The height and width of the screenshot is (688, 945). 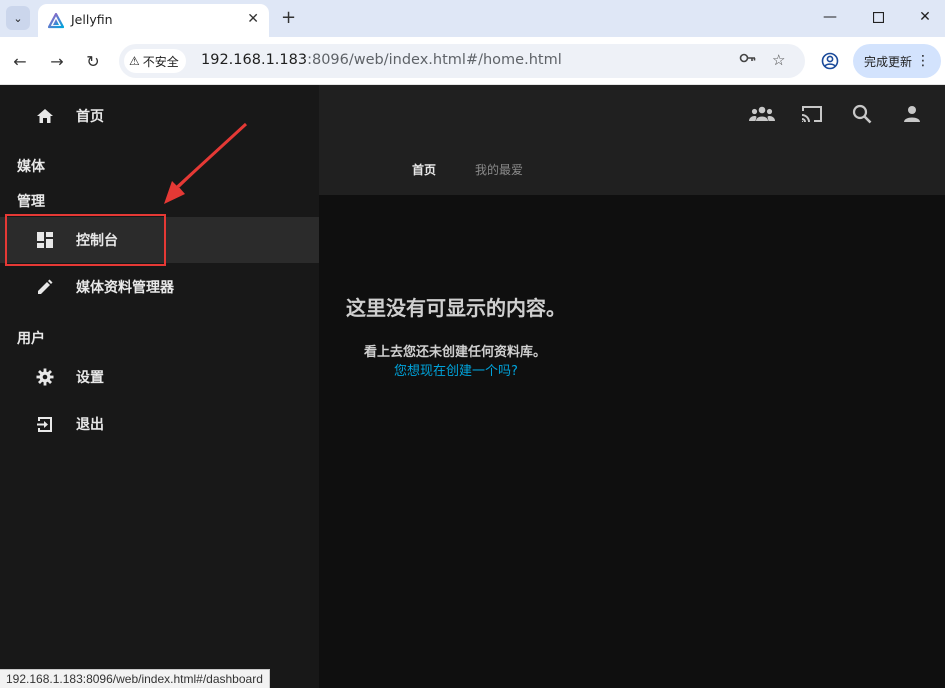 What do you see at coordinates (925, 17) in the screenshot?
I see `window-close-icon: ✕` at bounding box center [925, 17].